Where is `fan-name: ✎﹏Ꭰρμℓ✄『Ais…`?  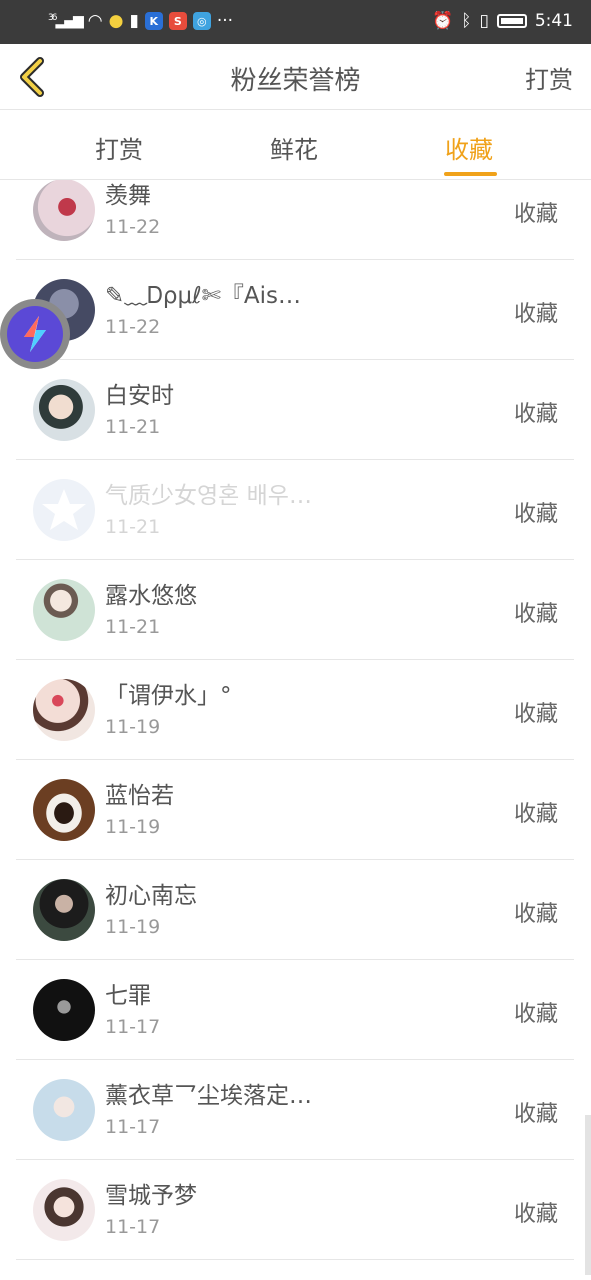 fan-name: ✎﹏Ꭰρμℓ✄『Ais… is located at coordinates (203, 296).